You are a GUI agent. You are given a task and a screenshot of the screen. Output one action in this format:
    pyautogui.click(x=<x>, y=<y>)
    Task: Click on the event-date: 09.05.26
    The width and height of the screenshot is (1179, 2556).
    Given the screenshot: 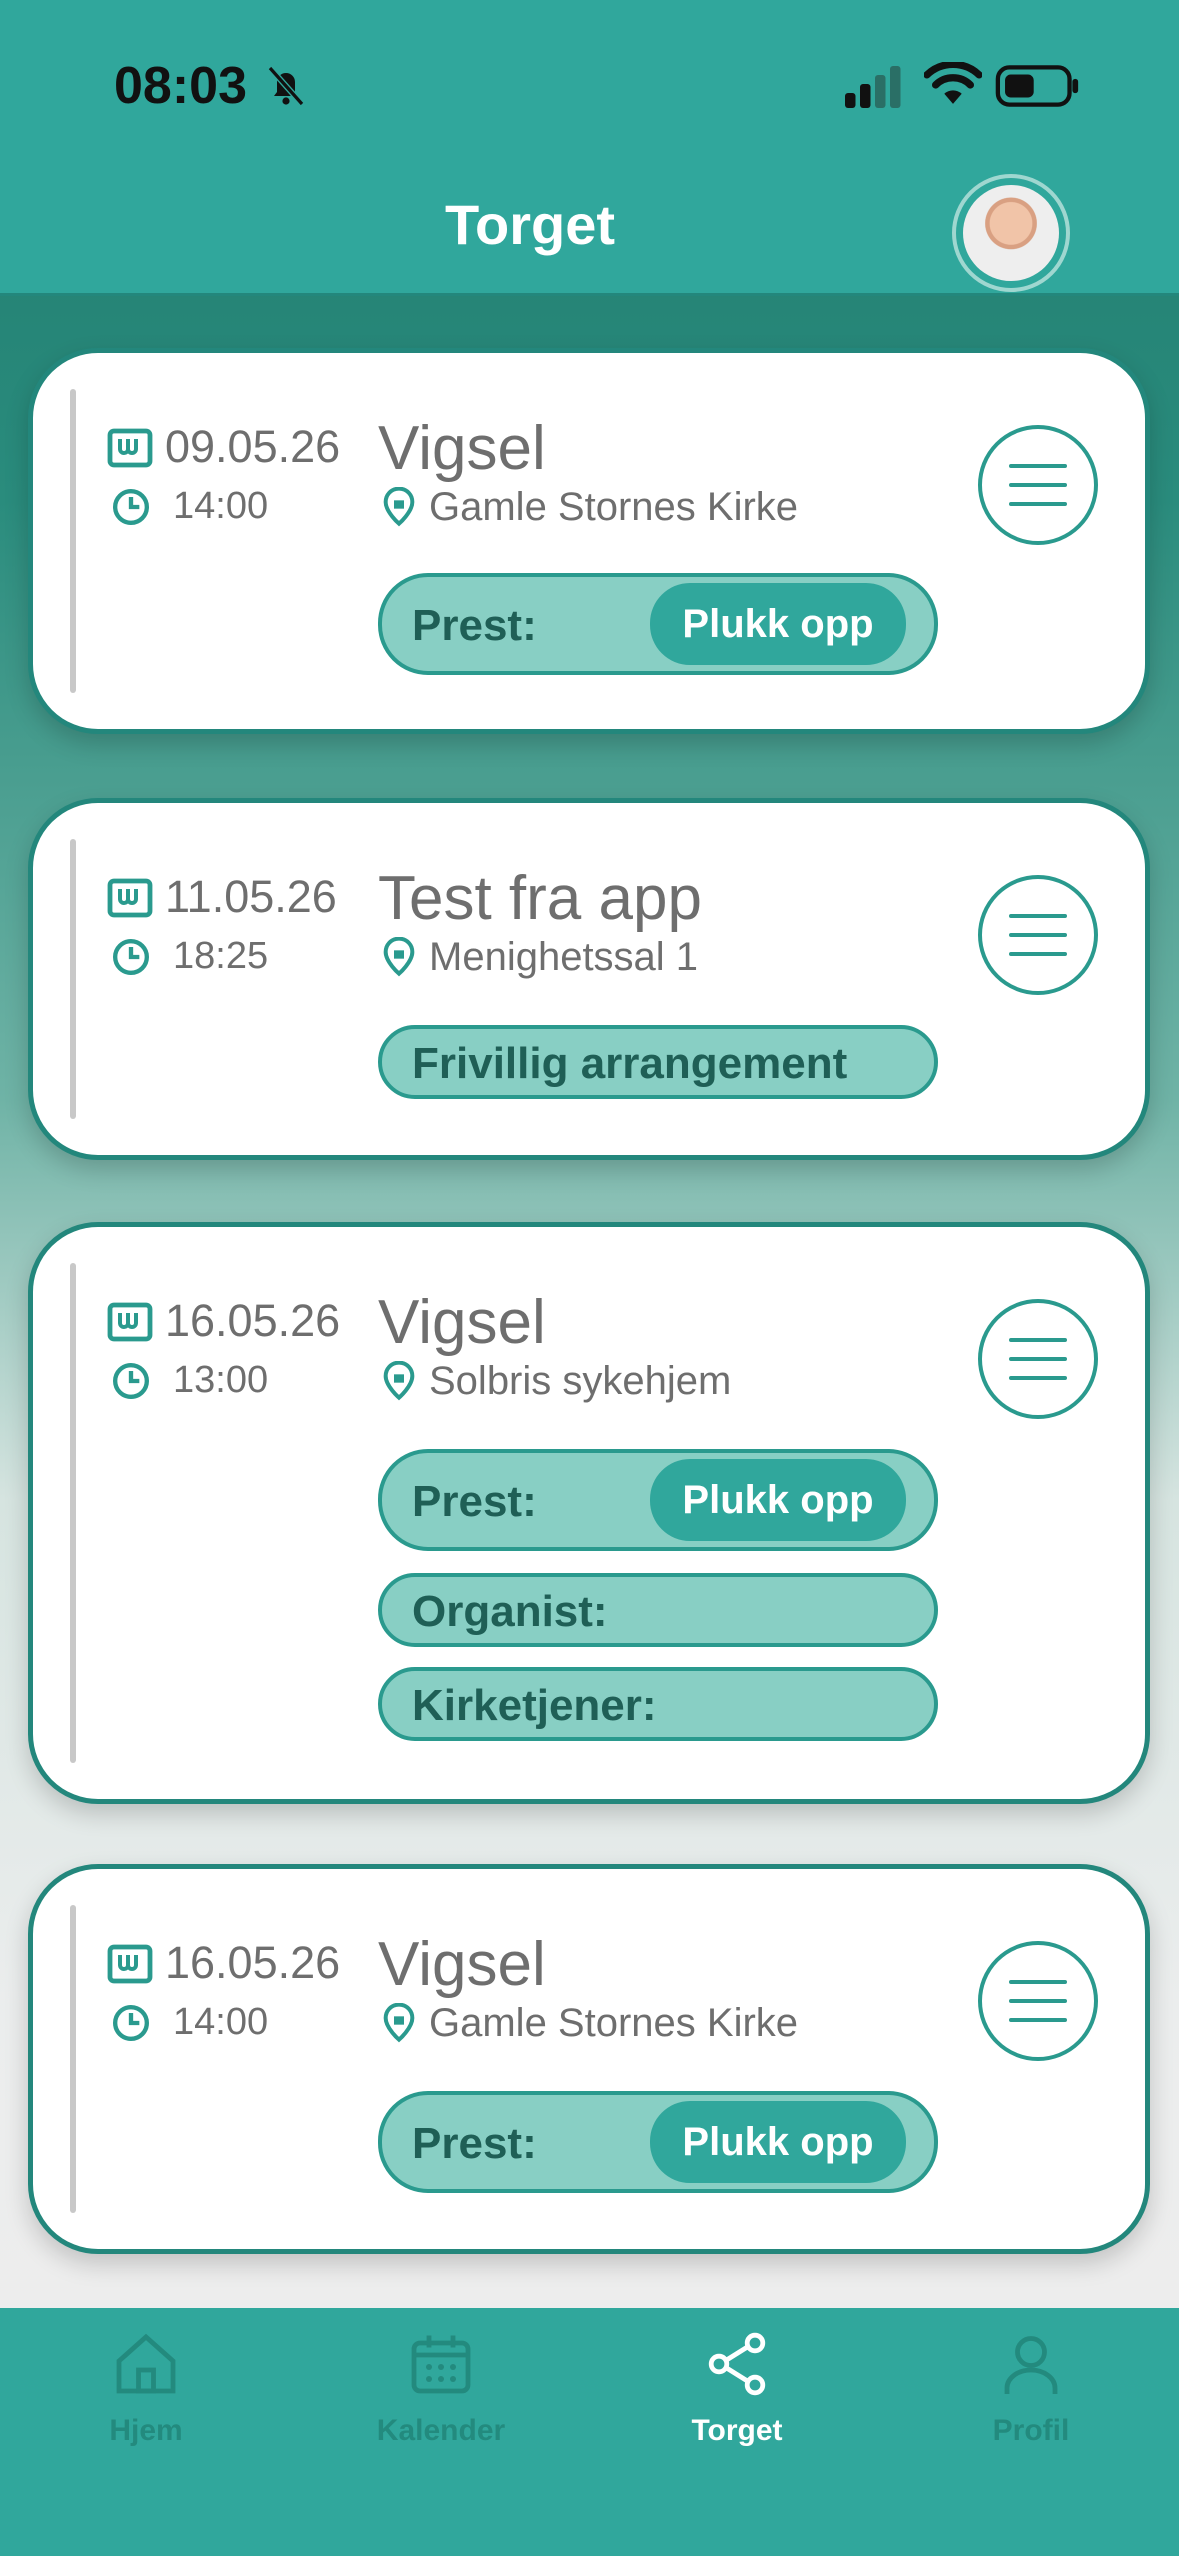 What is the action you would take?
    pyautogui.click(x=253, y=446)
    